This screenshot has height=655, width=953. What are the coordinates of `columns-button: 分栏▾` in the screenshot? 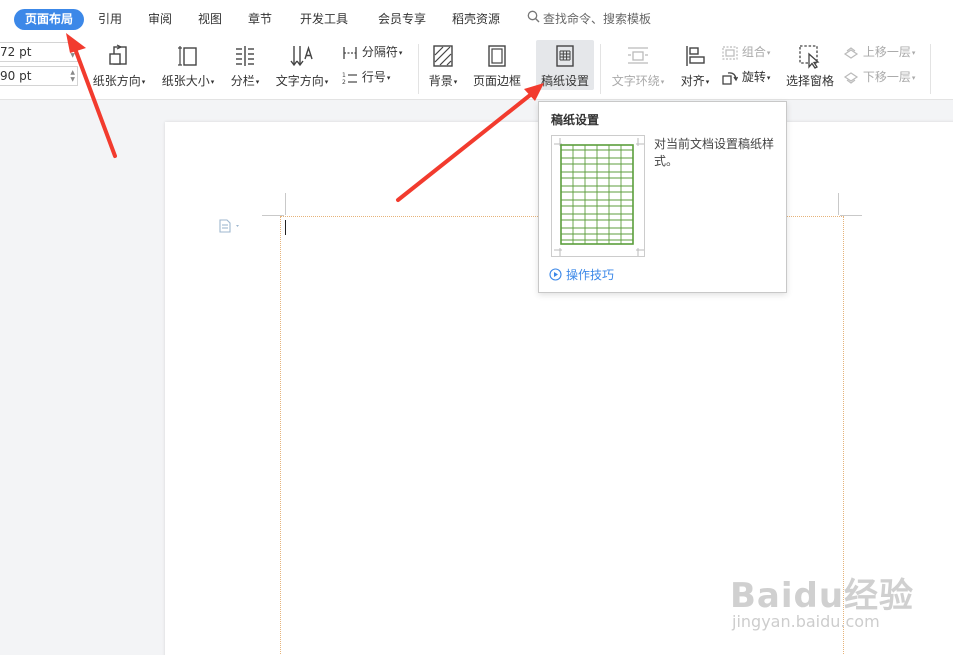 It's located at (245, 66).